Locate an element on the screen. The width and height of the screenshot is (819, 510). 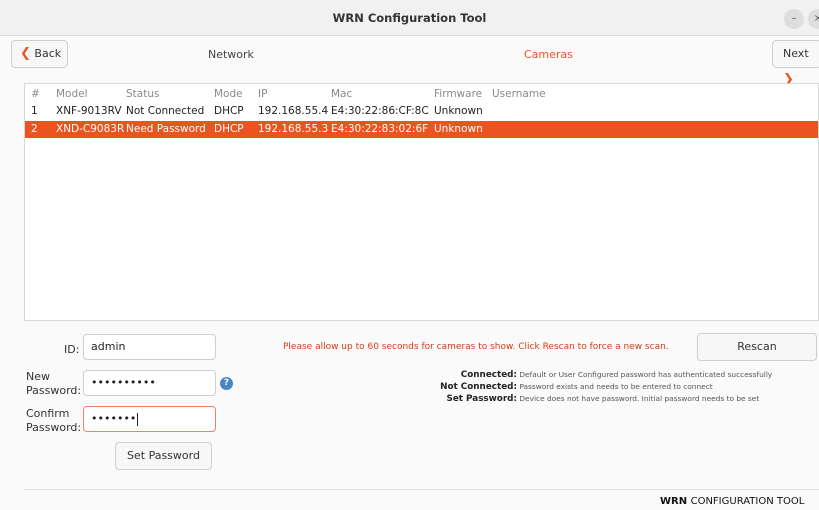
minimize-button: – is located at coordinates (794, 19).